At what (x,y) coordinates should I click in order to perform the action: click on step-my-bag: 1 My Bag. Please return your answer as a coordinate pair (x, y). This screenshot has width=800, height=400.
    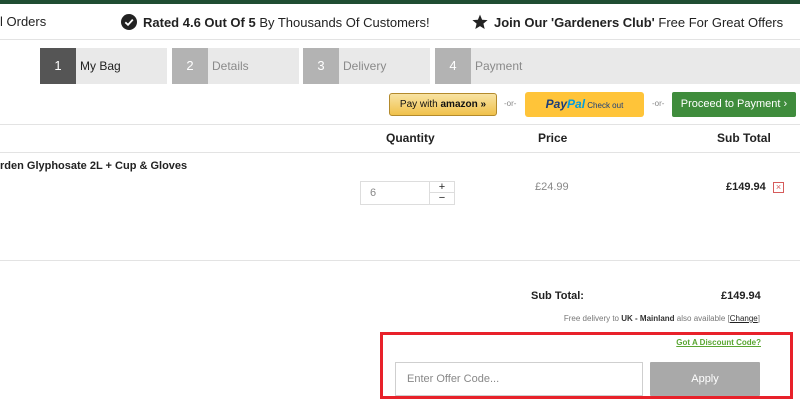
    Looking at the image, I should click on (103, 66).